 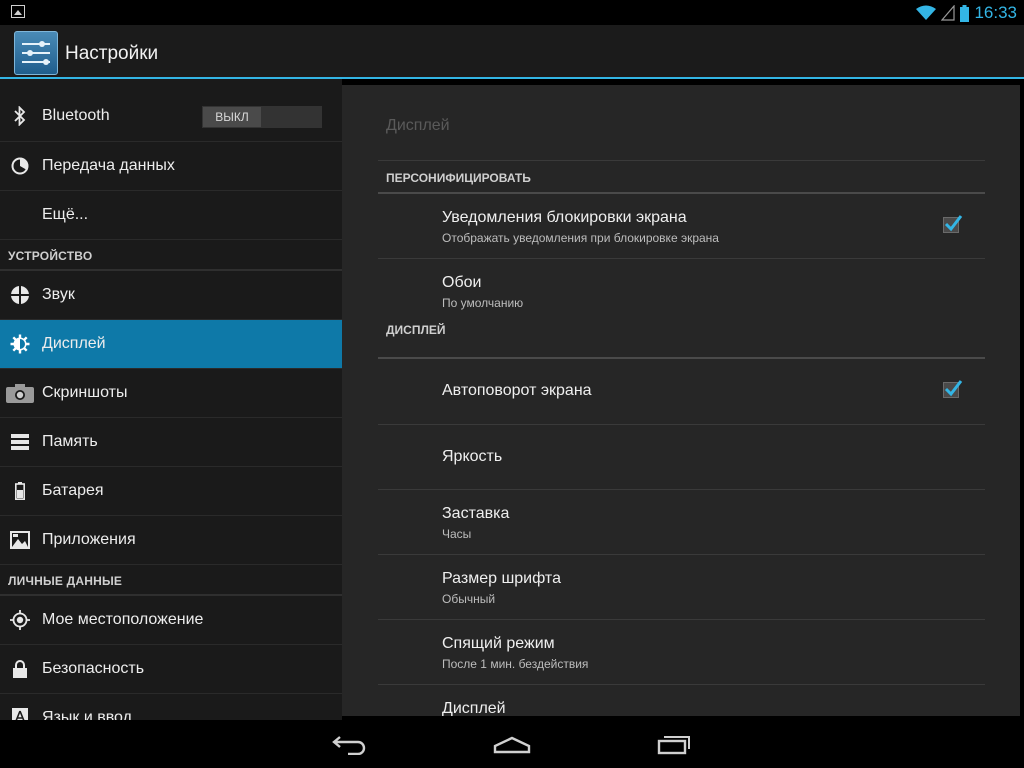 I want to click on sidebar-item-data-usage: Передача данных, so click(x=171, y=166).